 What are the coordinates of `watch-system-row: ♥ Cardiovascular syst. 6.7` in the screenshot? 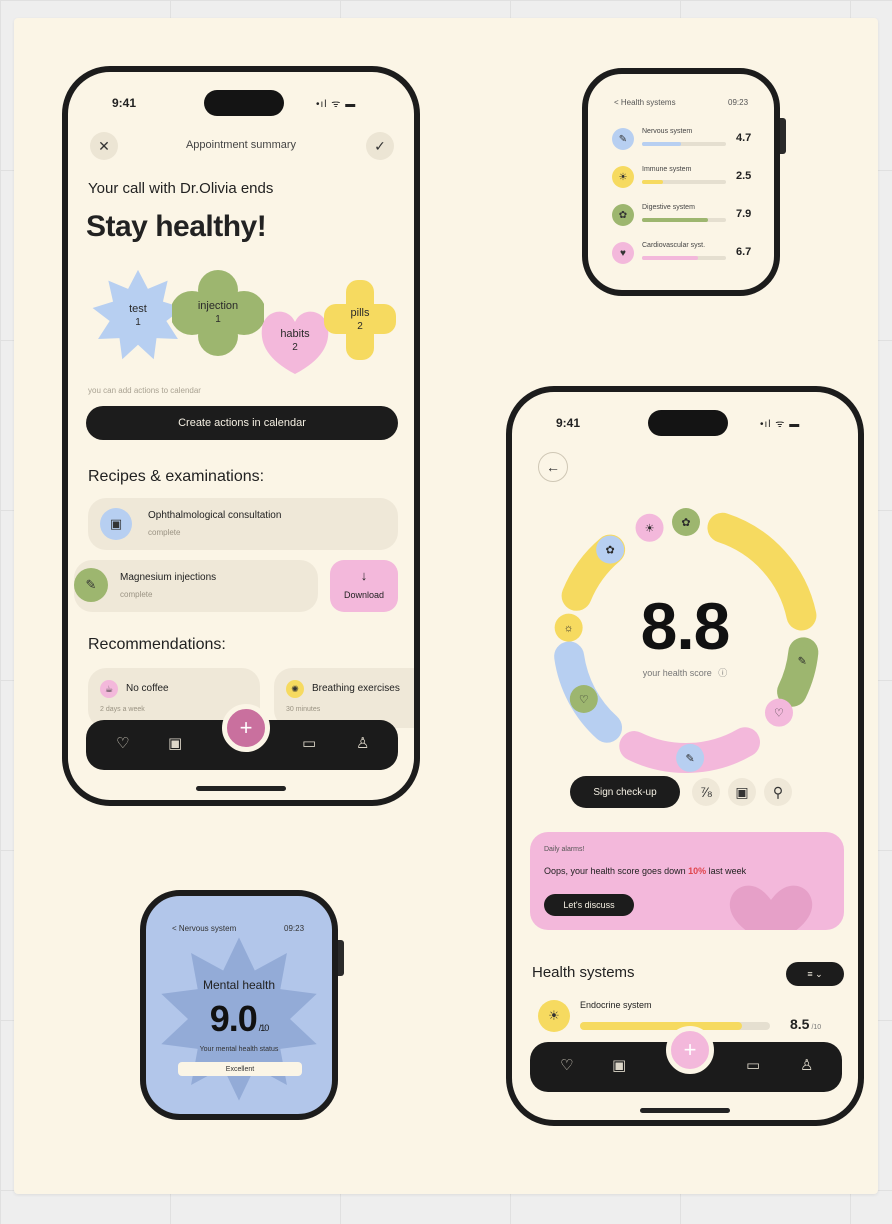 It's located at (687, 253).